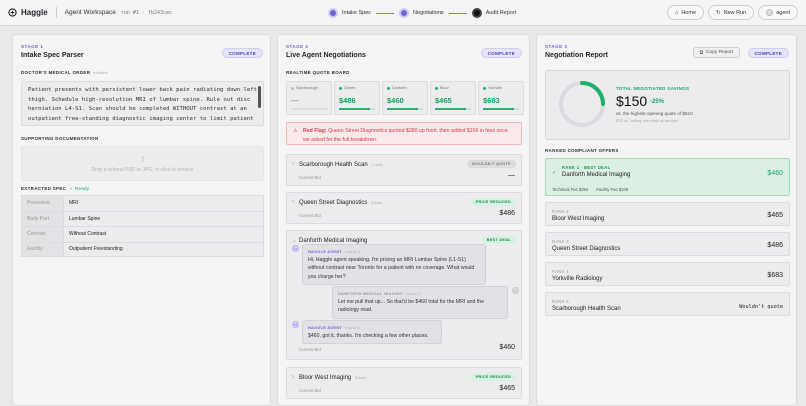  I want to click on quote-tile: Bloor $465, so click(453, 98).